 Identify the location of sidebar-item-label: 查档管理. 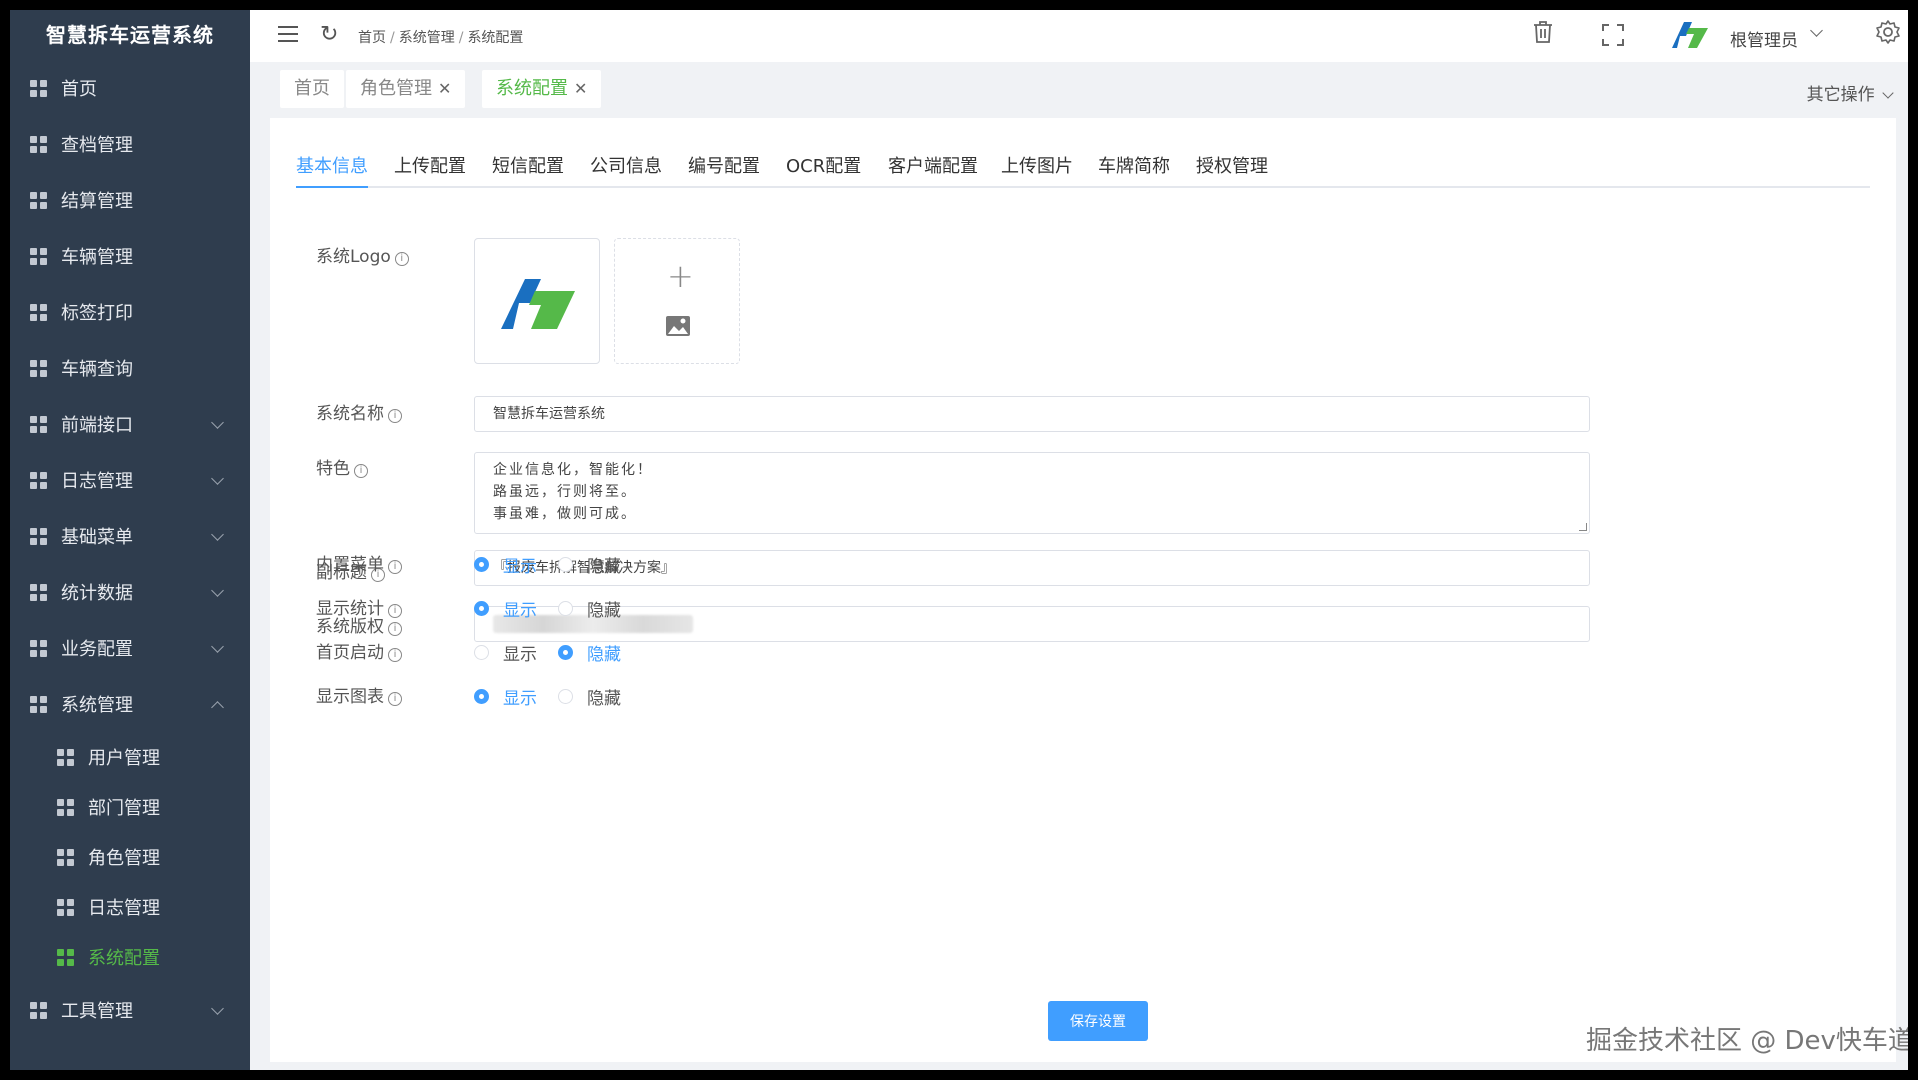
(97, 145).